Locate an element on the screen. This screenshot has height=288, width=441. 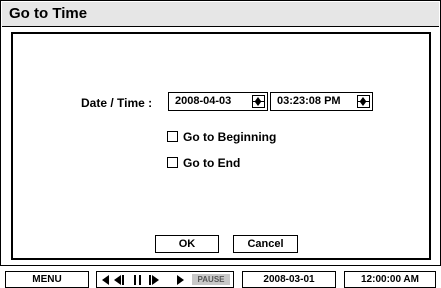
pause-status-badge: PAUSE is located at coordinates (211, 279).